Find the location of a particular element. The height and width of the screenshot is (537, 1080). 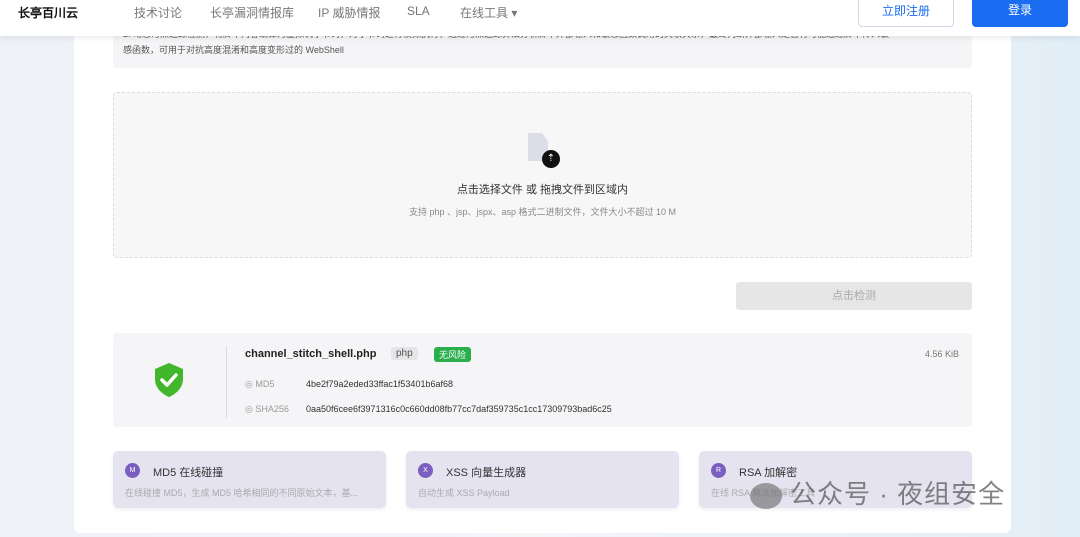

wechat-icon is located at coordinates (766, 496).